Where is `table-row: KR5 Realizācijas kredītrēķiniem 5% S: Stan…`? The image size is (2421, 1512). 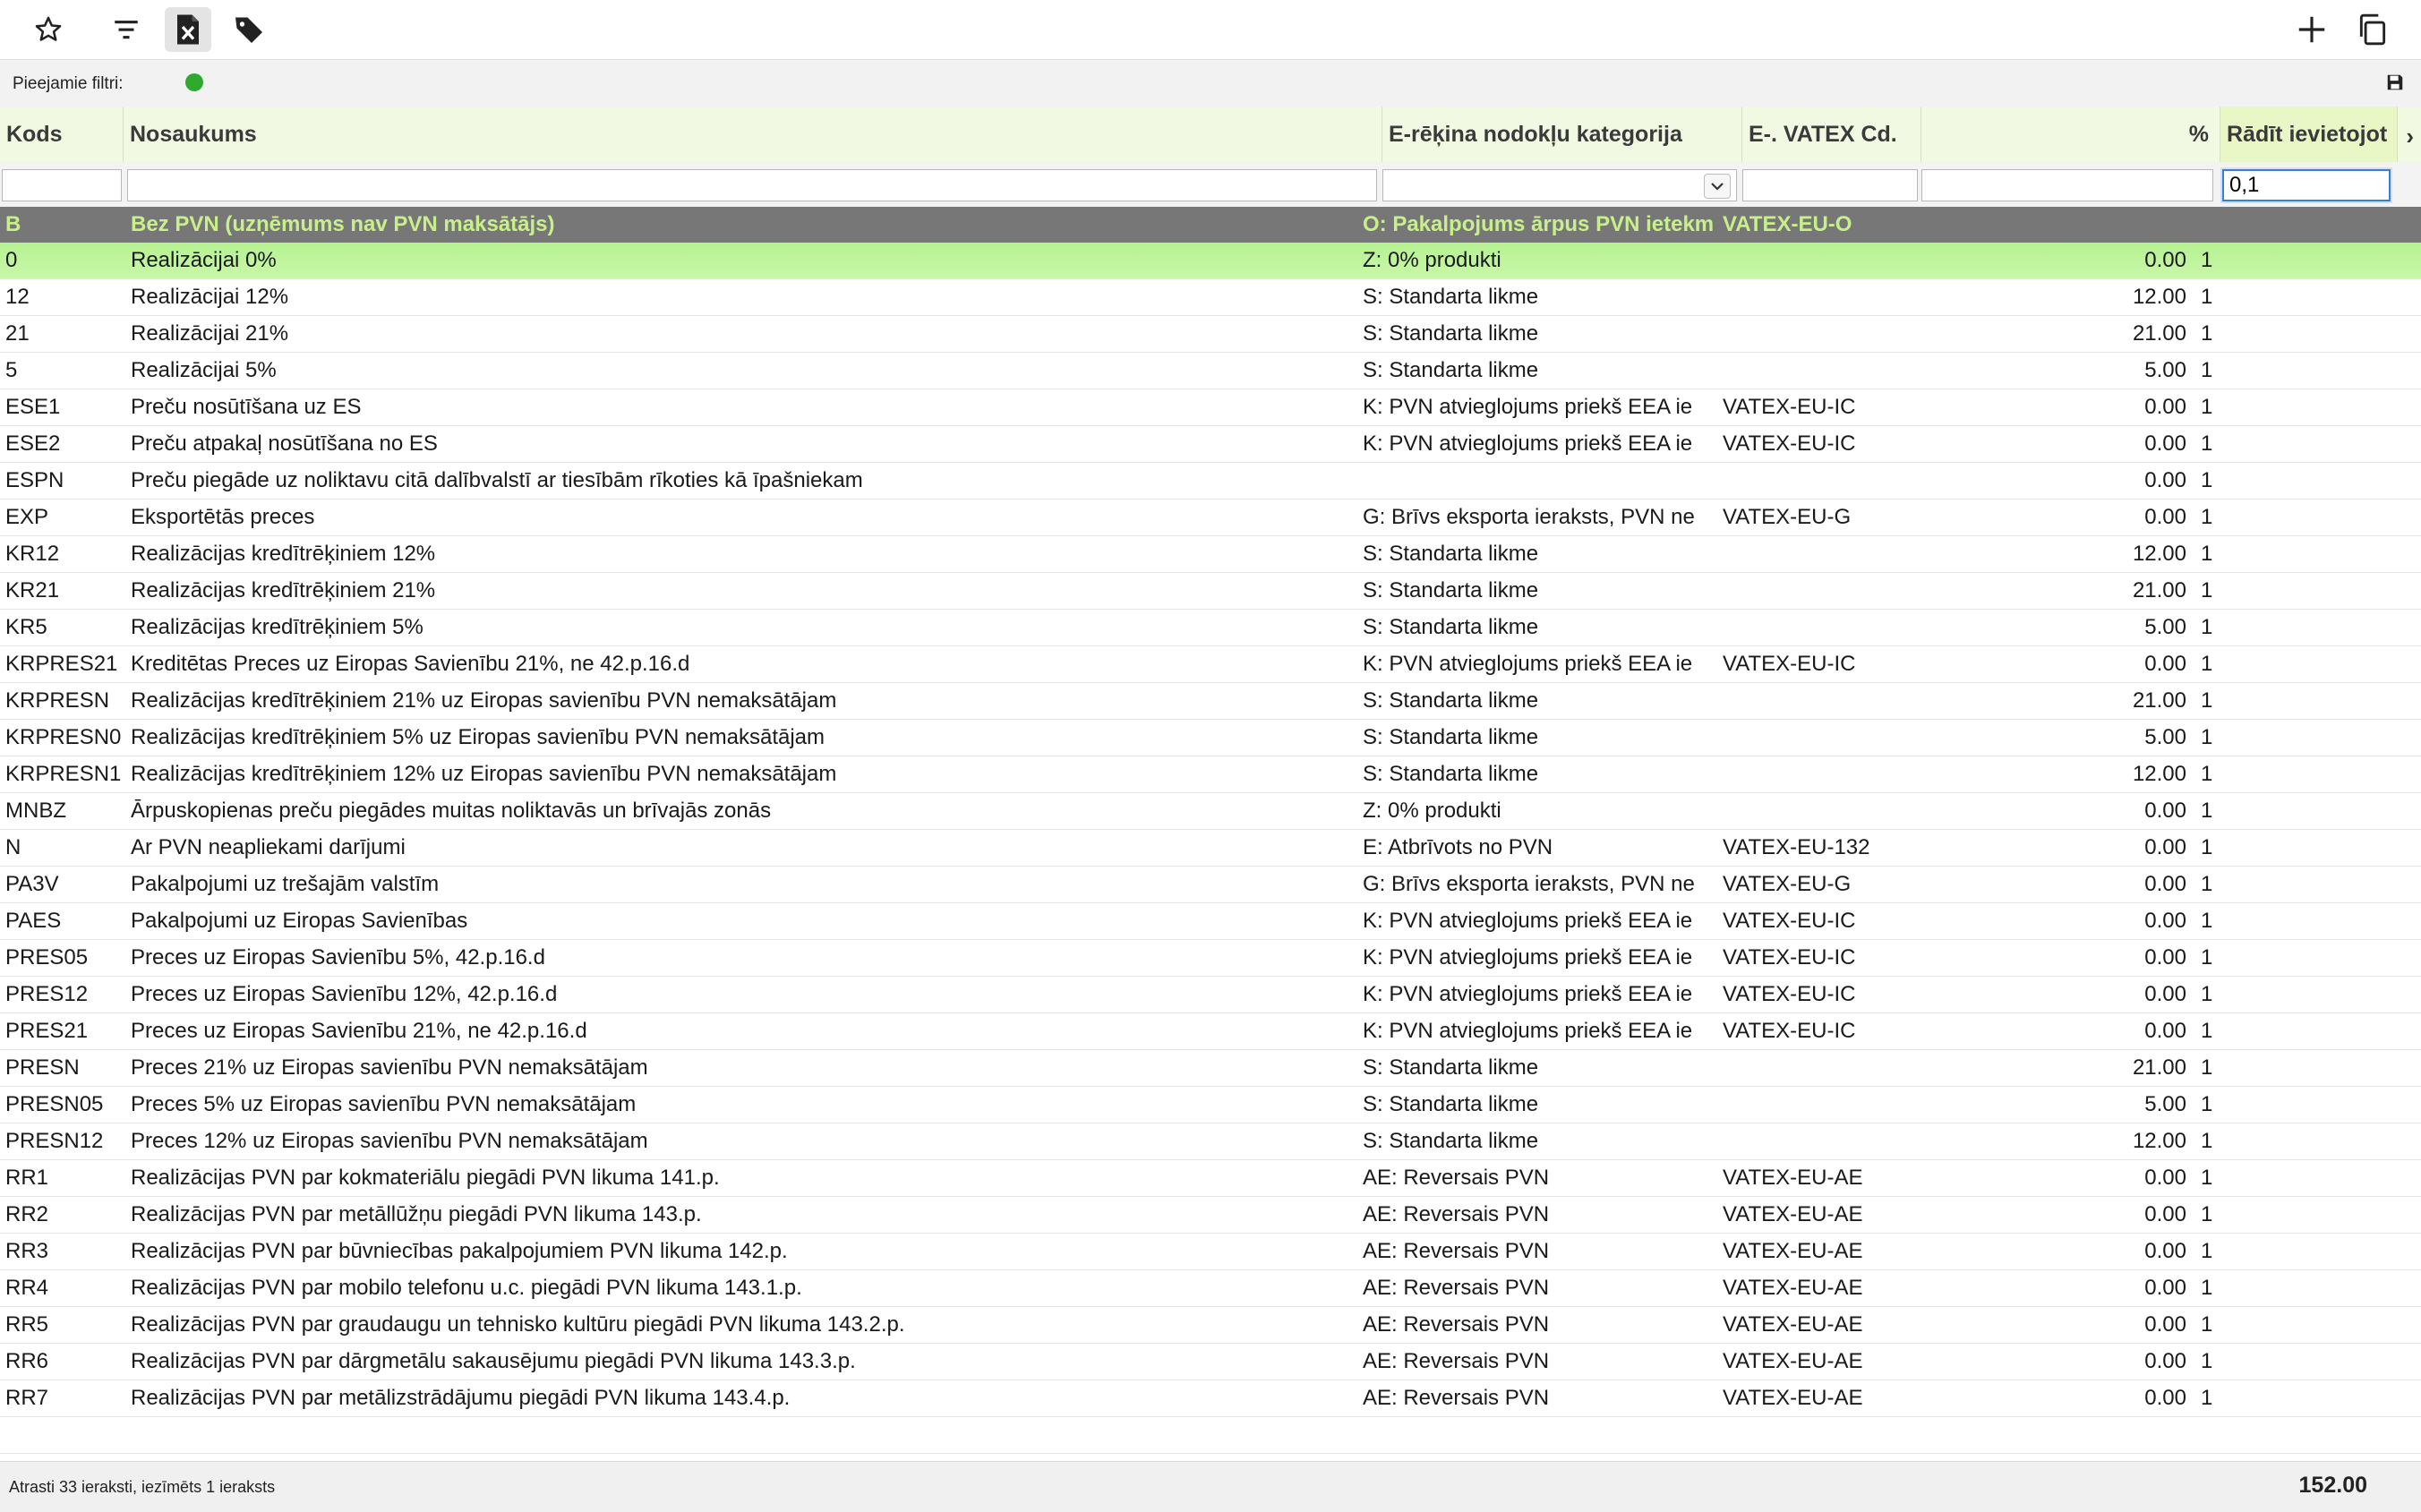
table-row: KR5 Realizācijas kredītrēķiniem 5% S: Stan… is located at coordinates (1210, 628).